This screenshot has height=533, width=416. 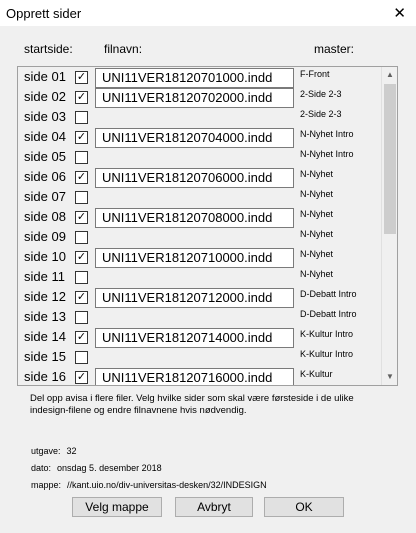 What do you see at coordinates (109, 468) in the screenshot?
I see `dato-value: onsdag 5. desember 2018` at bounding box center [109, 468].